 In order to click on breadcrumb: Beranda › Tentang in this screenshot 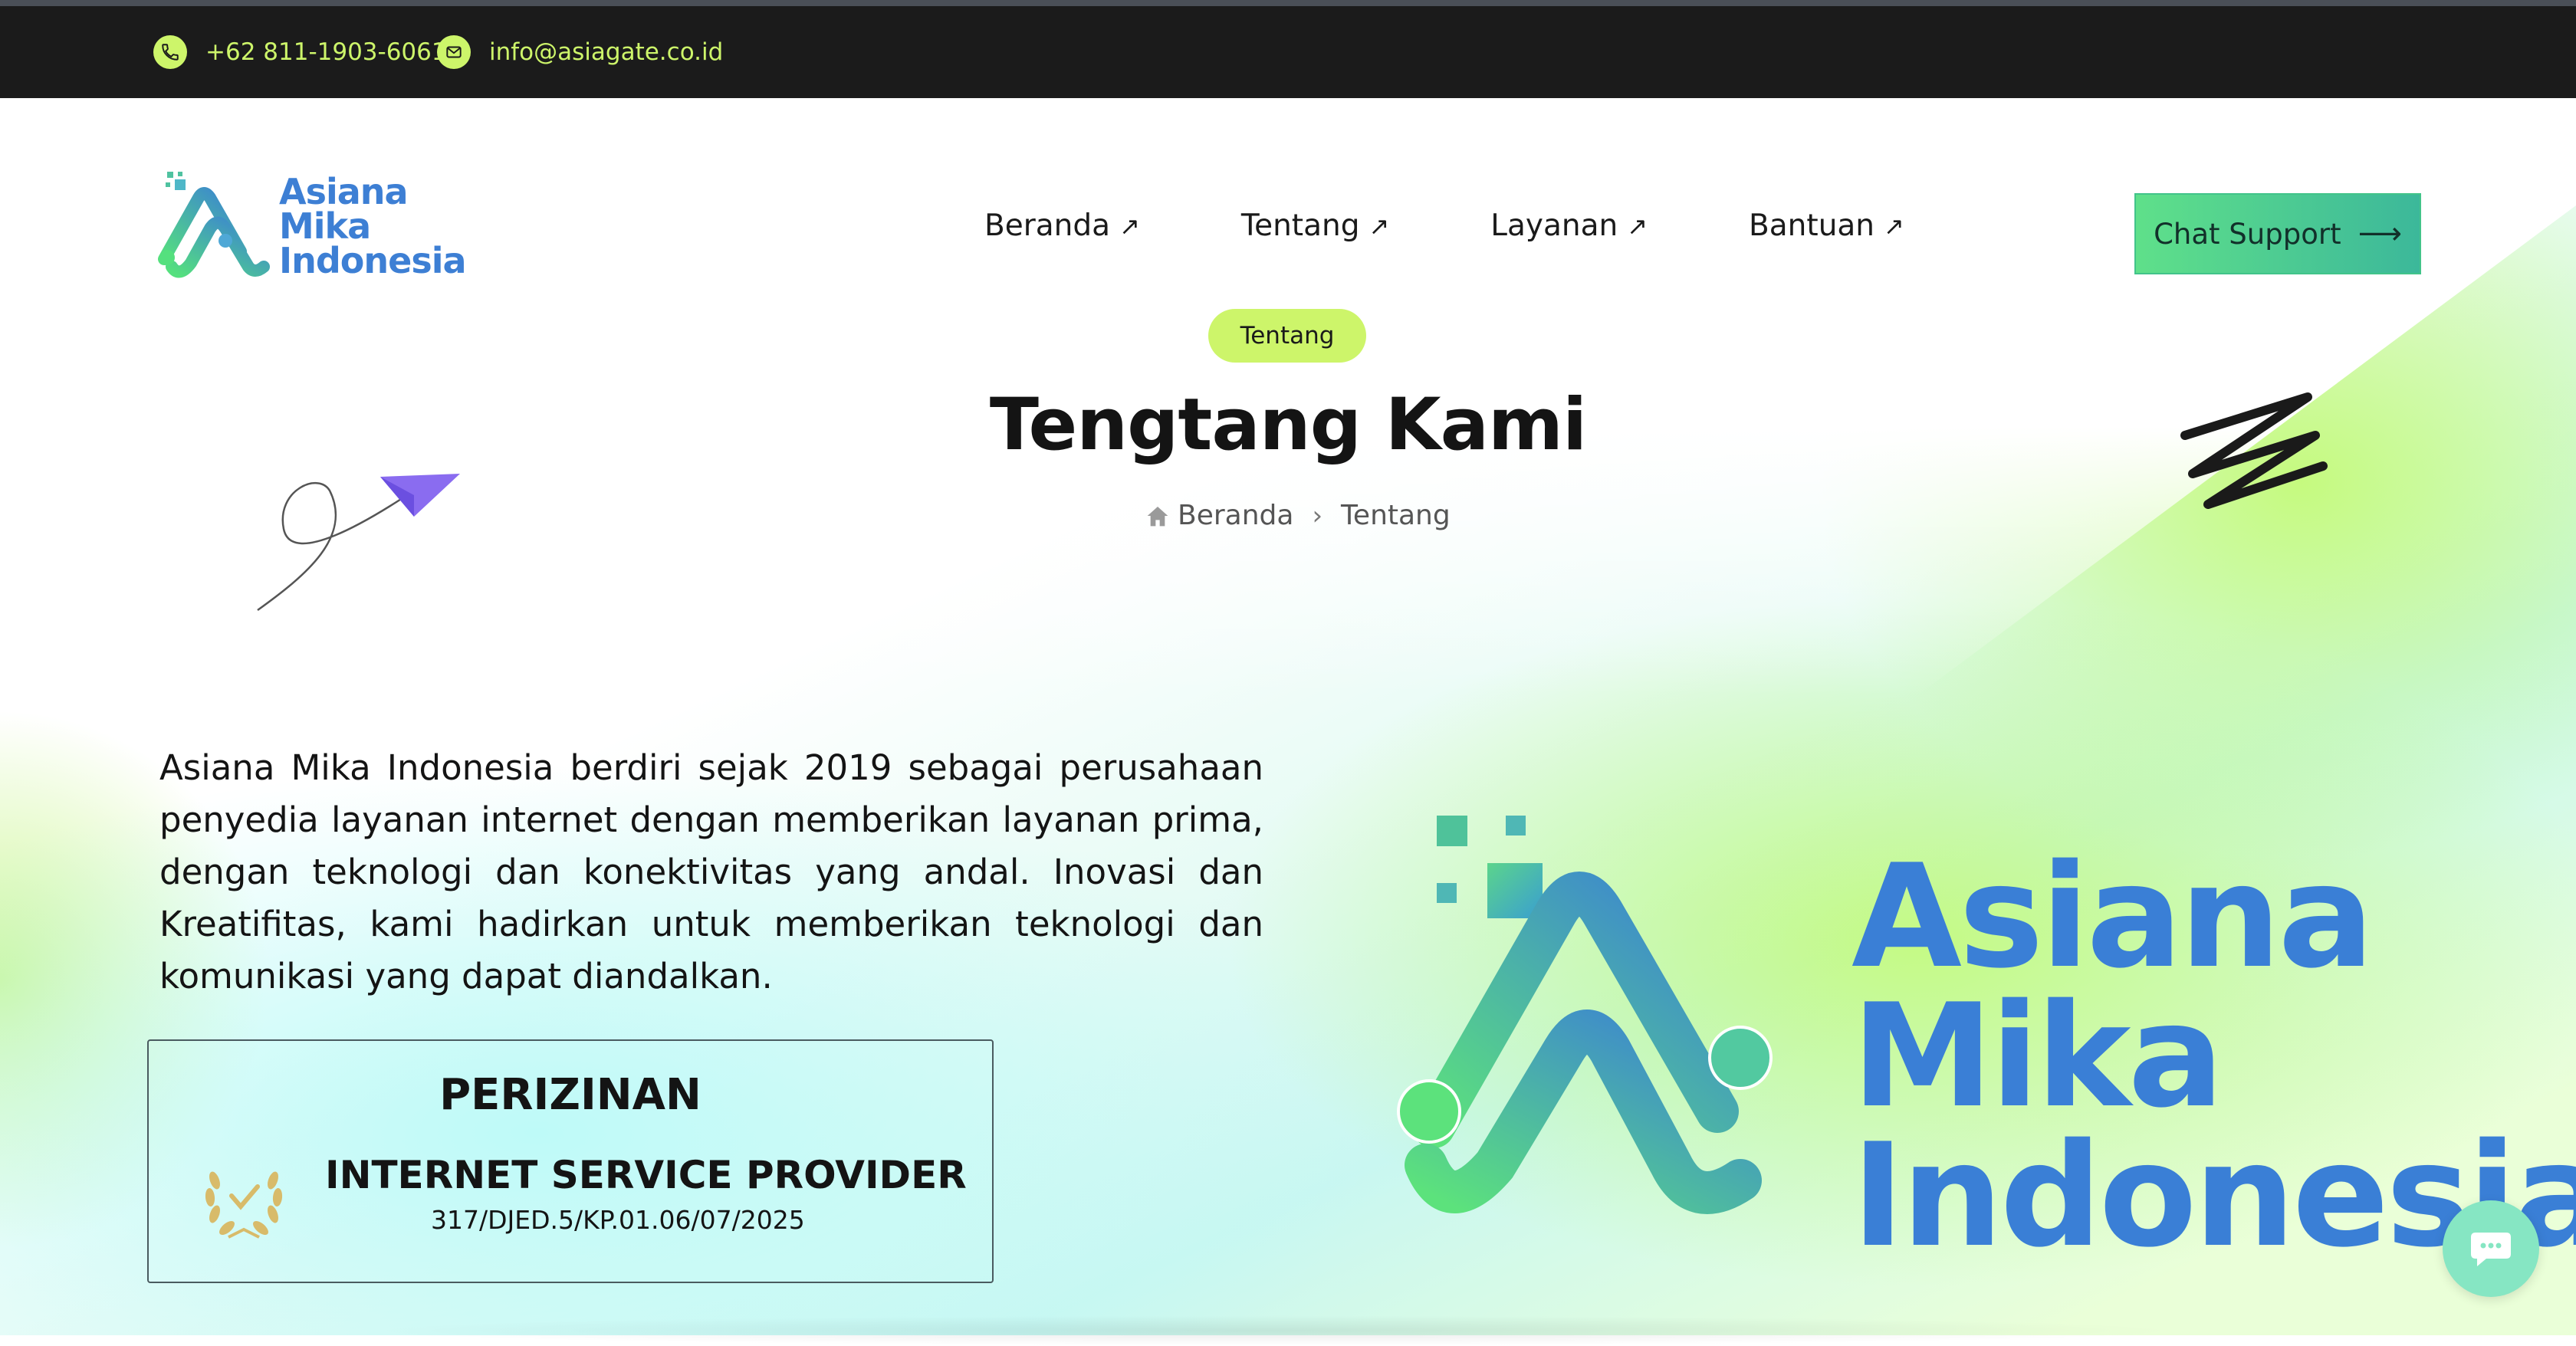, I will do `click(1298, 515)`.